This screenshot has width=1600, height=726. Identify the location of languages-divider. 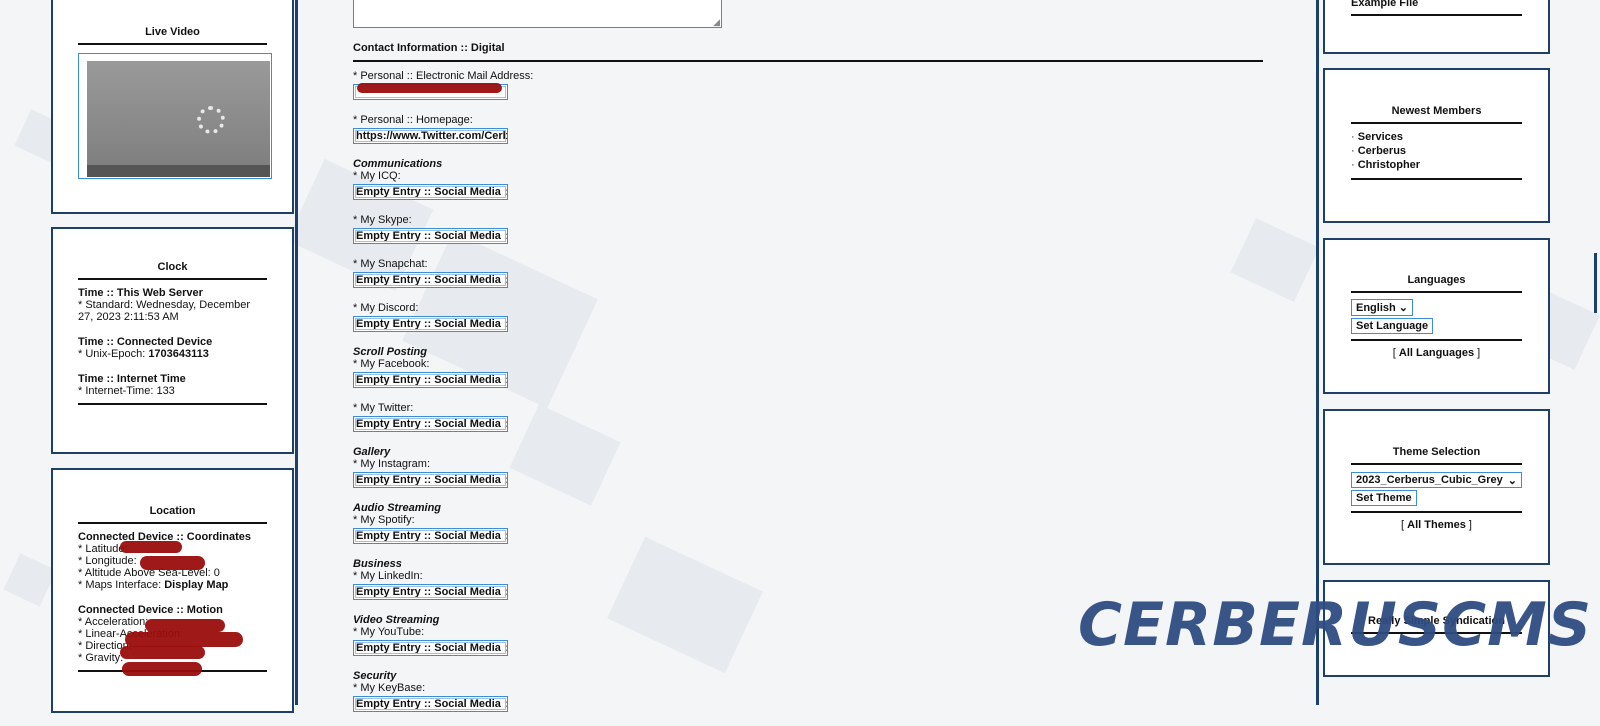
(1436, 340).